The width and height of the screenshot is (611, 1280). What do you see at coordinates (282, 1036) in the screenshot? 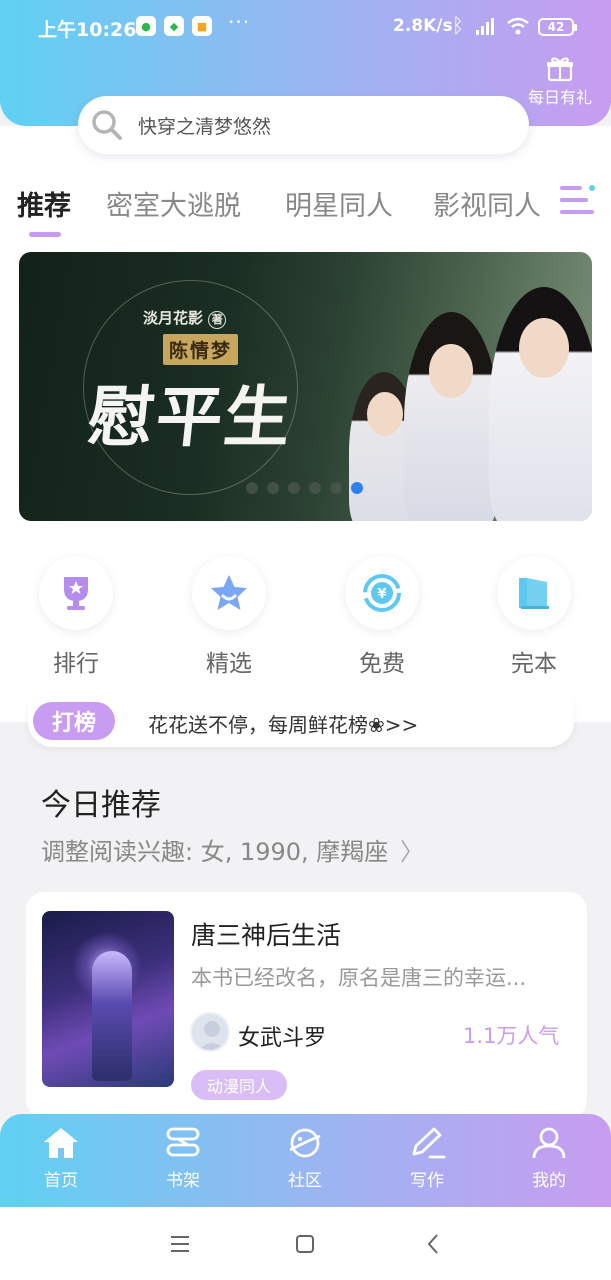
I see `book-author: 女武斗罗` at bounding box center [282, 1036].